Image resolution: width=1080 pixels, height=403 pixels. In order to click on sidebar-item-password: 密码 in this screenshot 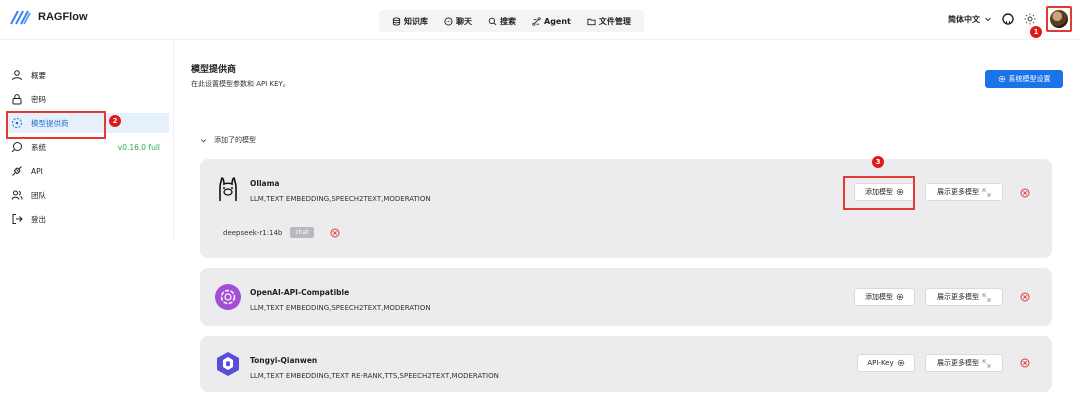, I will do `click(88, 99)`.